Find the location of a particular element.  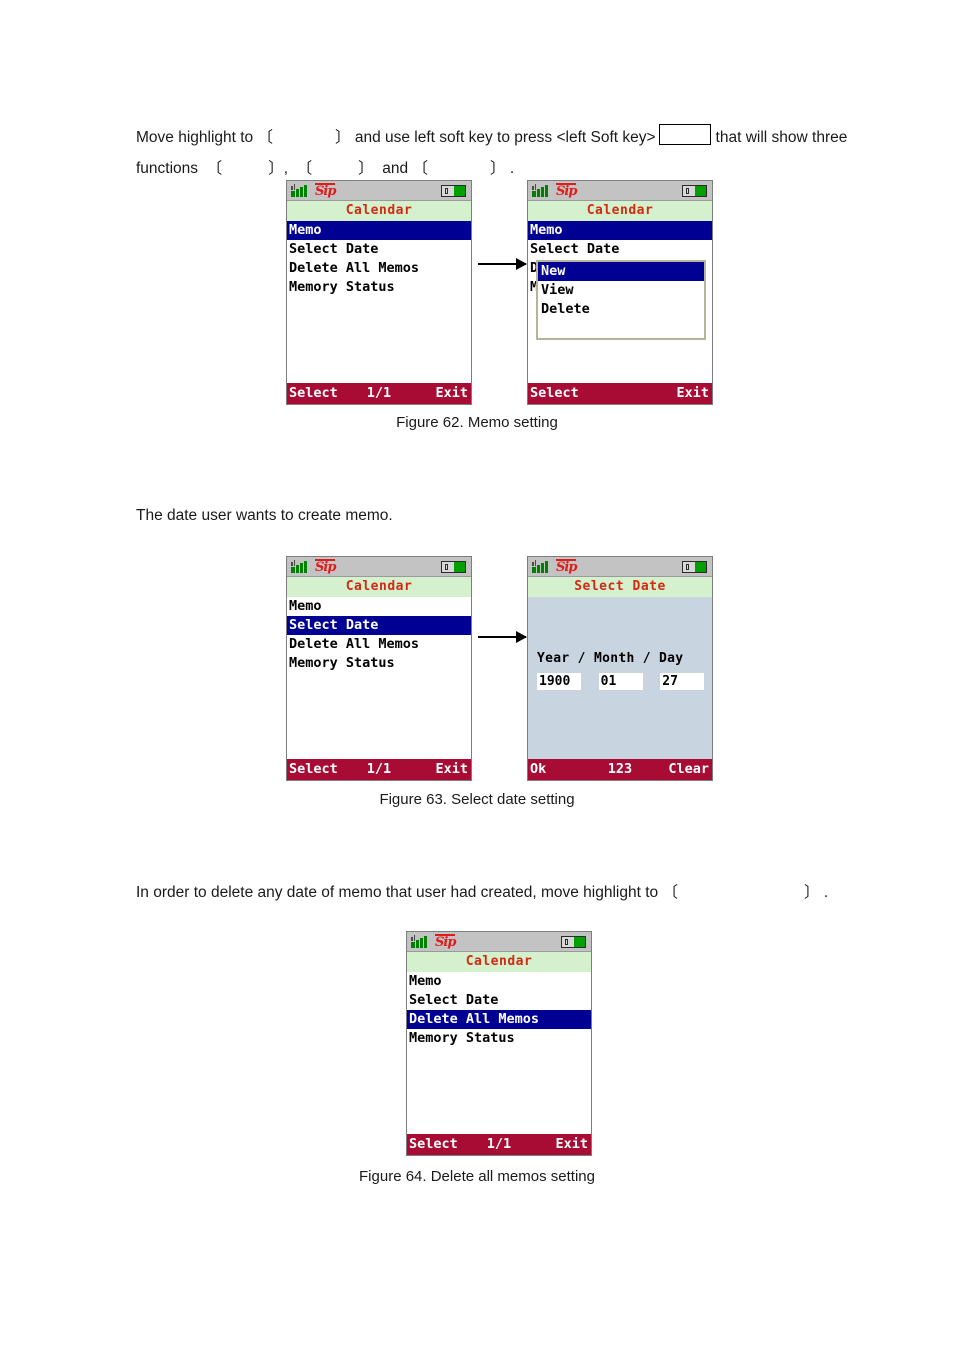

placeholder-bracket-close-3: 〕 is located at coordinates (366, 168).